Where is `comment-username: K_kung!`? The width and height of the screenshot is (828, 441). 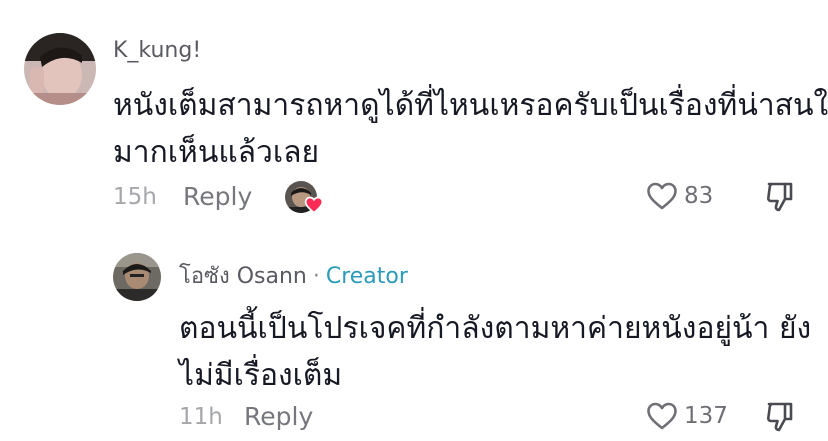
comment-username: K_kung! is located at coordinates (157, 50).